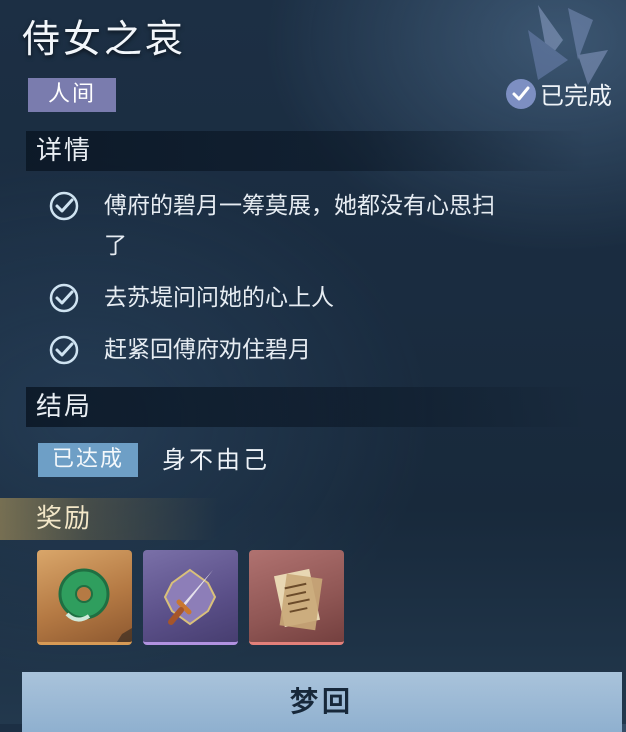 The width and height of the screenshot is (626, 732). What do you see at coordinates (88, 460) in the screenshot?
I see `ending-achieved-badge: 已达成` at bounding box center [88, 460].